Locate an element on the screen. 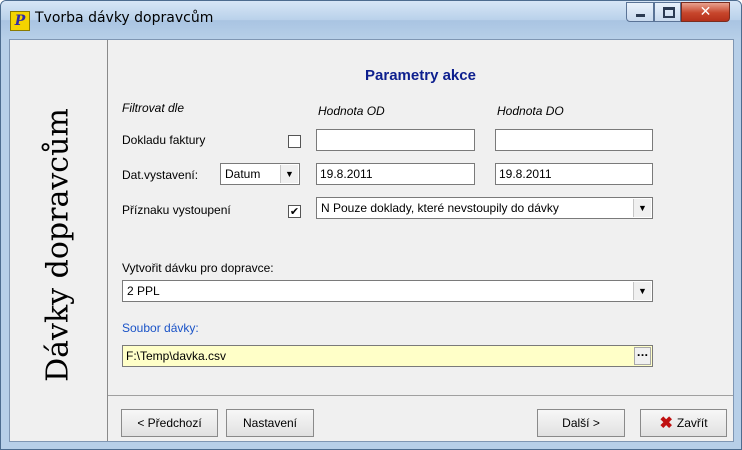  entry-flag-checkbox: ✔ is located at coordinates (294, 211).